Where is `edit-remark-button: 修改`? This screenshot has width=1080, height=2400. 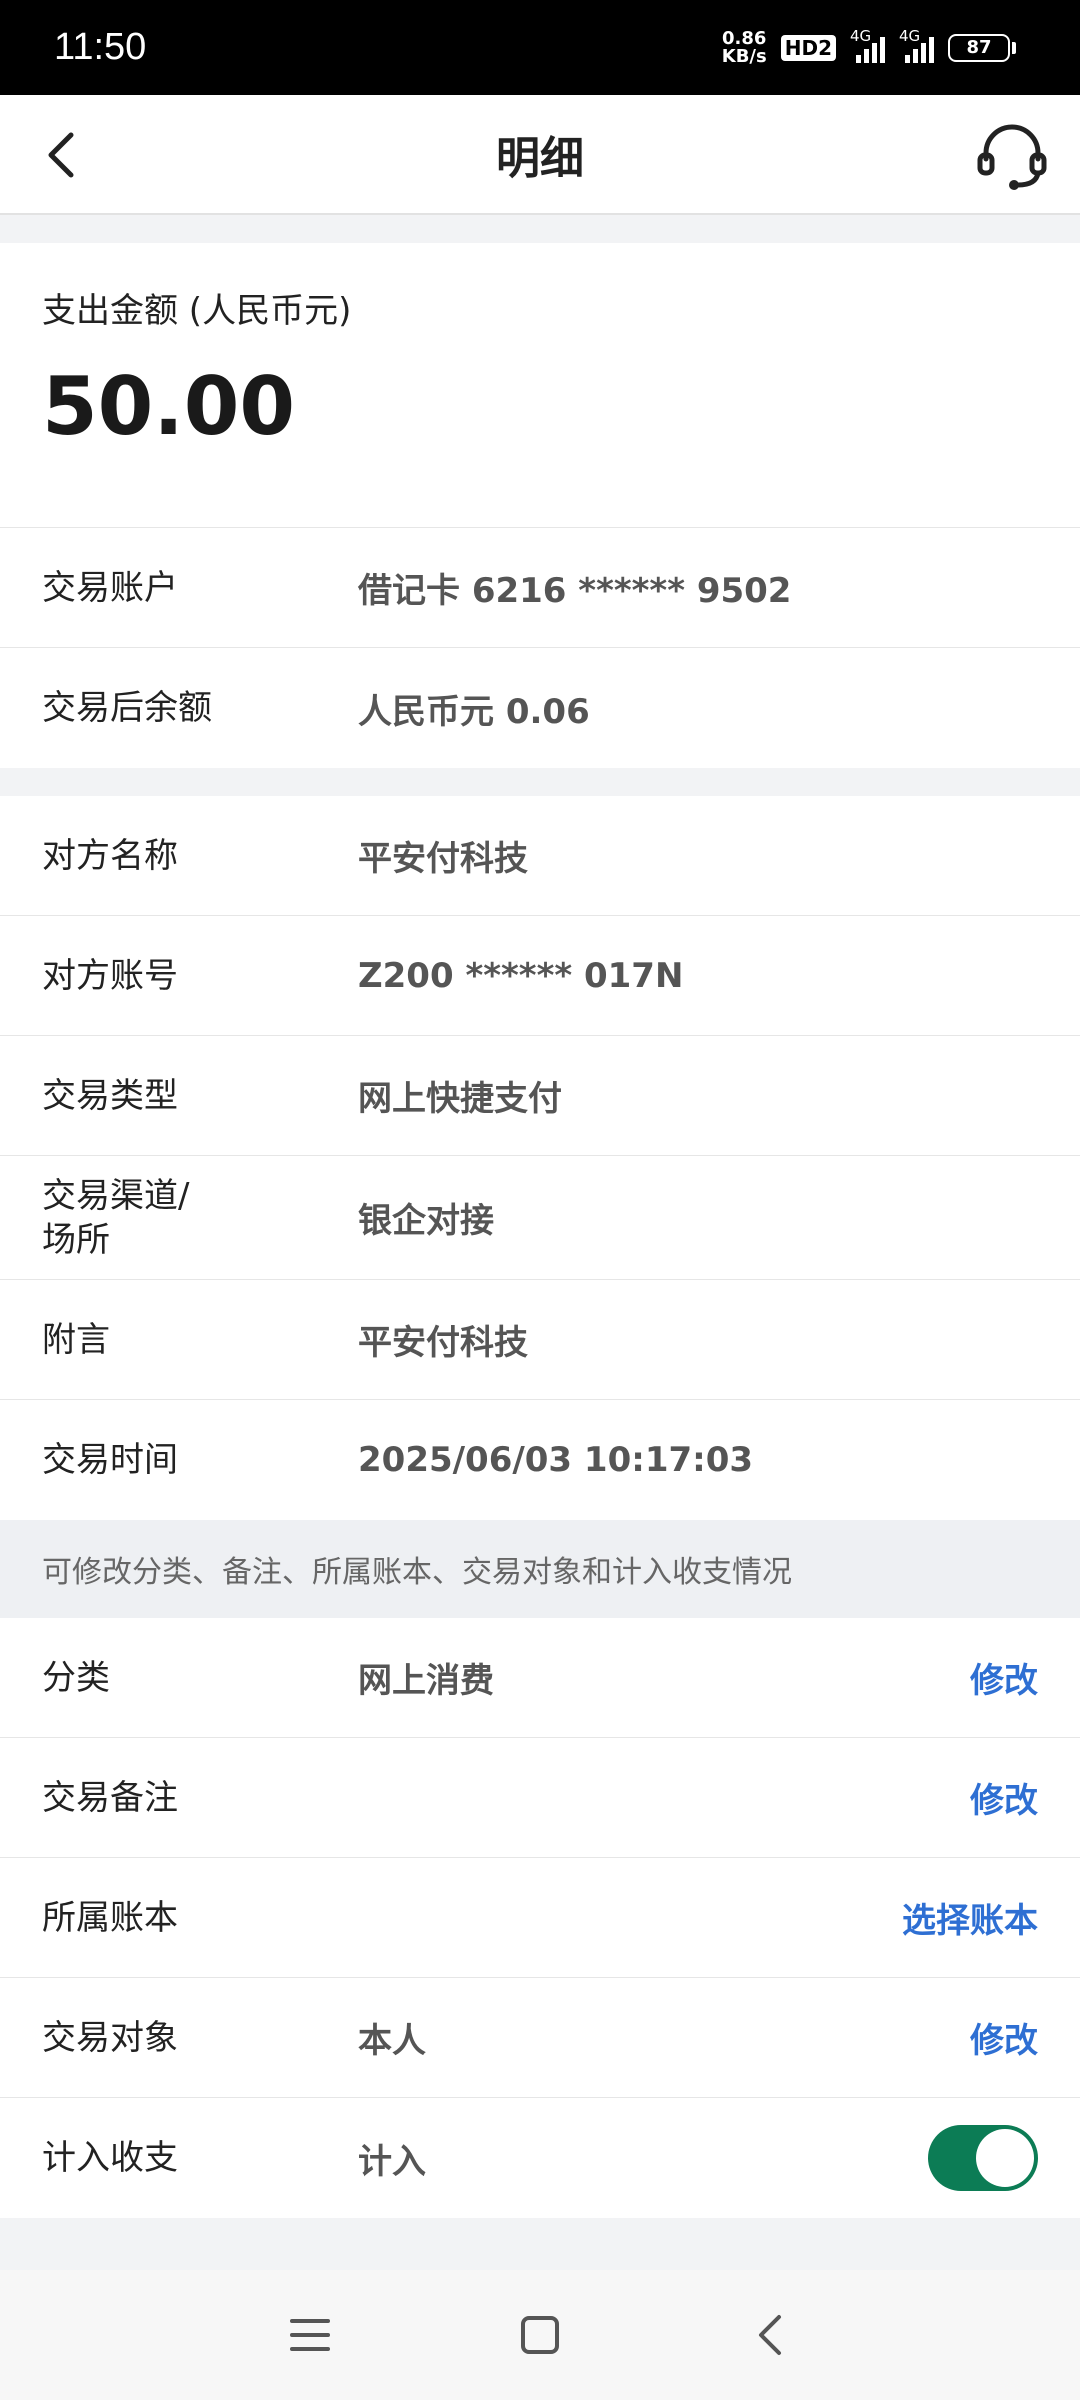
edit-remark-button: 修改 is located at coordinates (1004, 1797).